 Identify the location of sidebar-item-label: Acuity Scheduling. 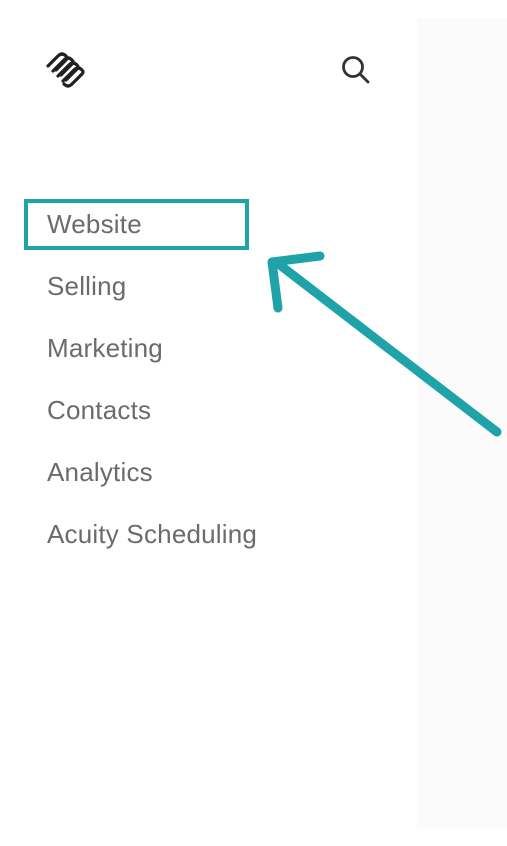
(152, 534).